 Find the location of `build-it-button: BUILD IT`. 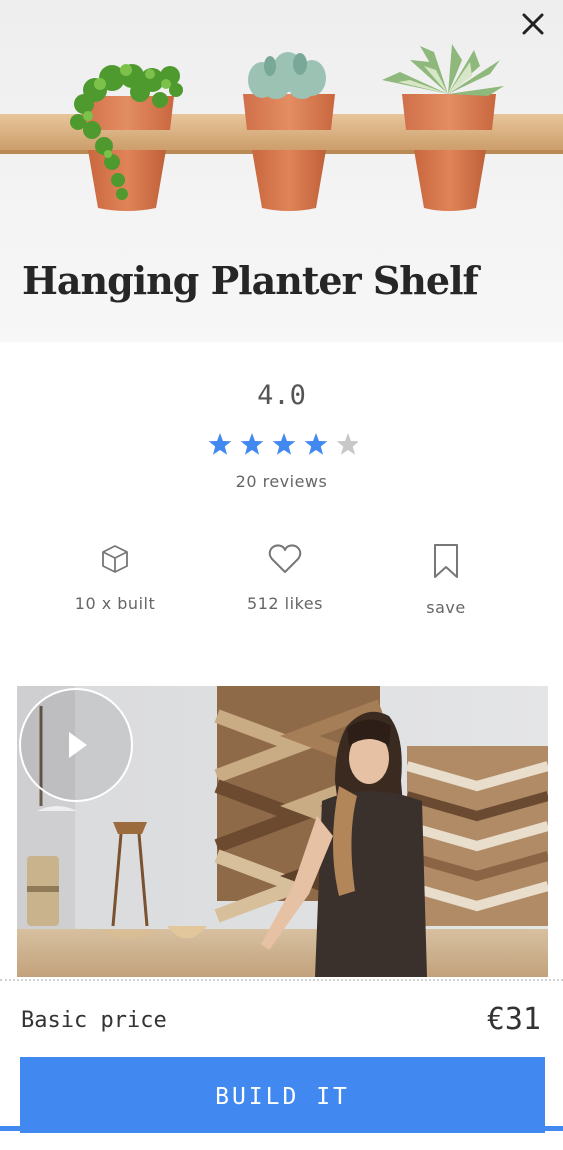

build-it-button: BUILD IT is located at coordinates (282, 1095).